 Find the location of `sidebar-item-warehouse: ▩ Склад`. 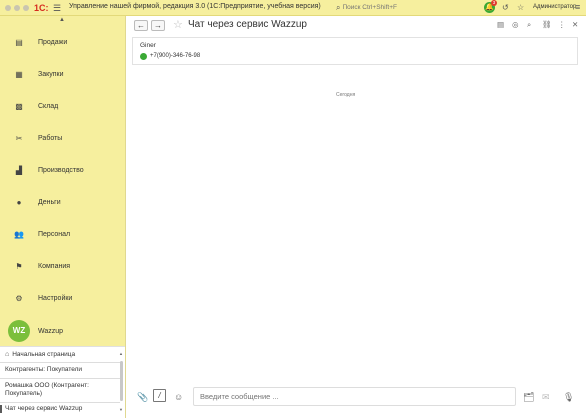

sidebar-item-warehouse: ▩ Склад is located at coordinates (62, 106).